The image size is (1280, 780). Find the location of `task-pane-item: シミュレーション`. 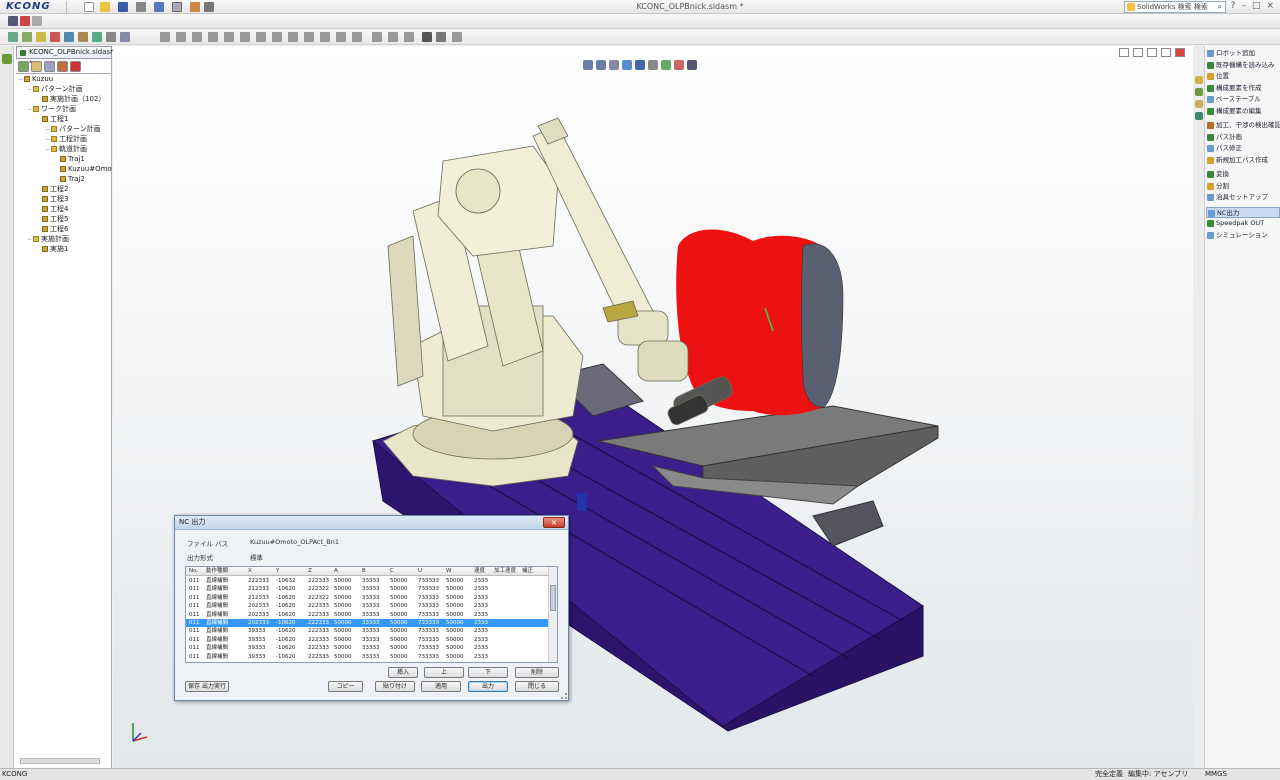

task-pane-item: シミュレーション is located at coordinates (1243, 236).